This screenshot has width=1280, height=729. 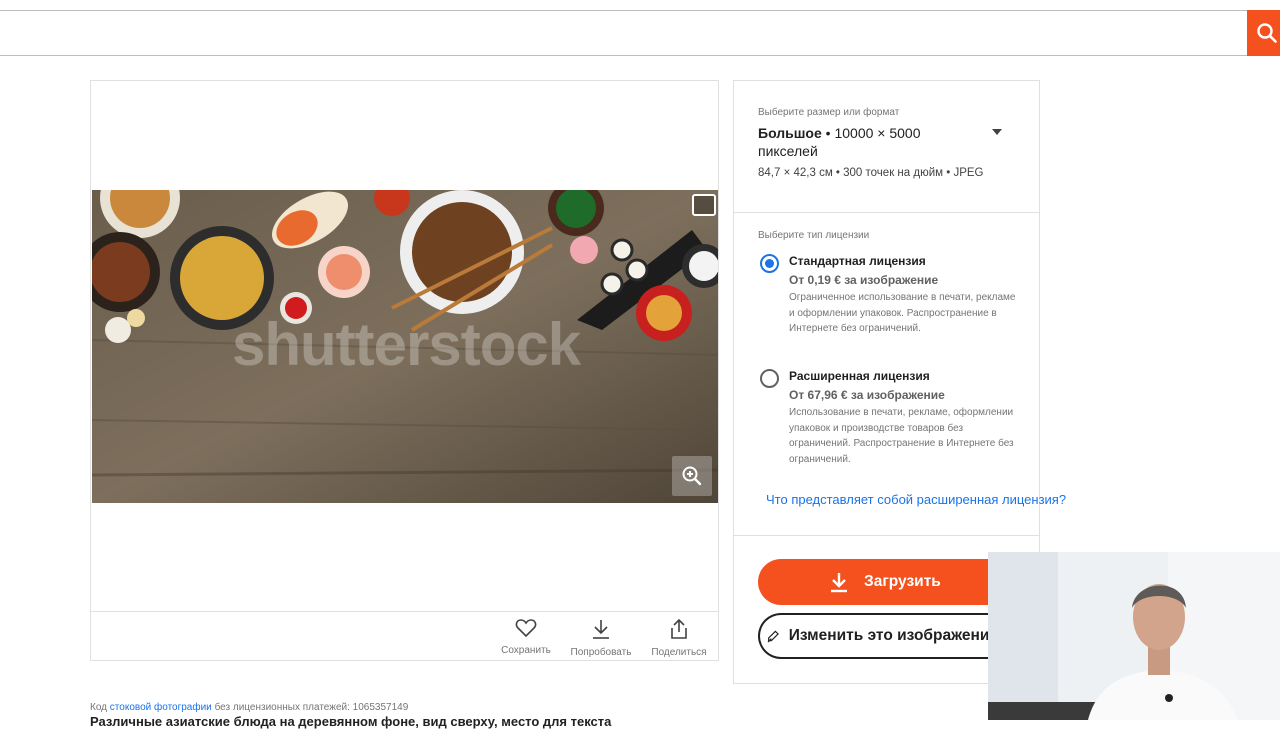 I want to click on share-icon, so click(x=679, y=628).